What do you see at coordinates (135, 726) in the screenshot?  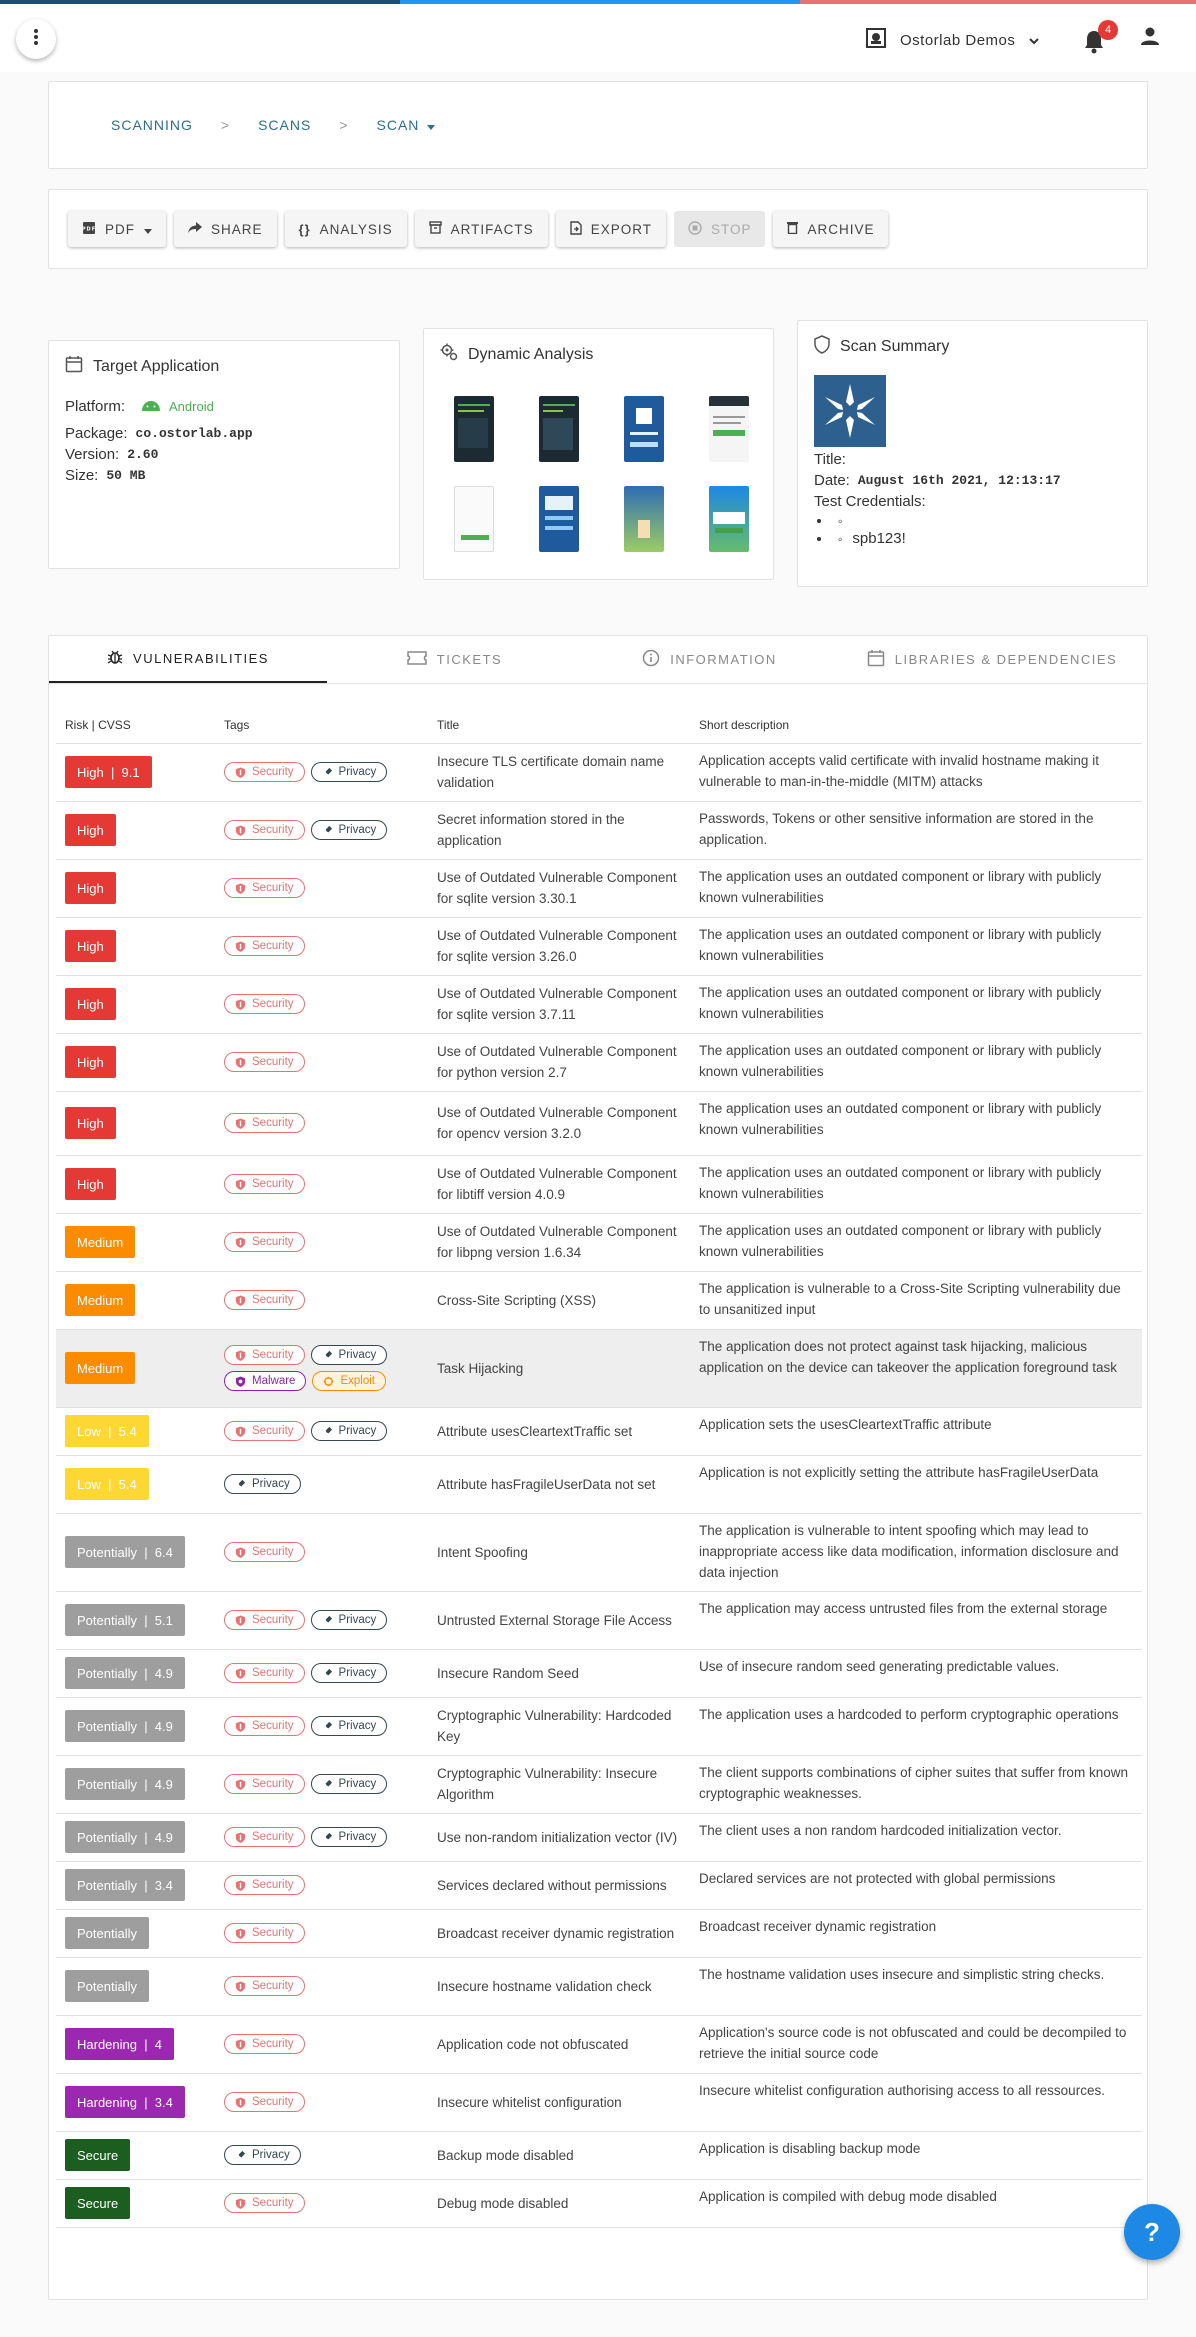 I see `column-header-risk: Risk | CVSS` at bounding box center [135, 726].